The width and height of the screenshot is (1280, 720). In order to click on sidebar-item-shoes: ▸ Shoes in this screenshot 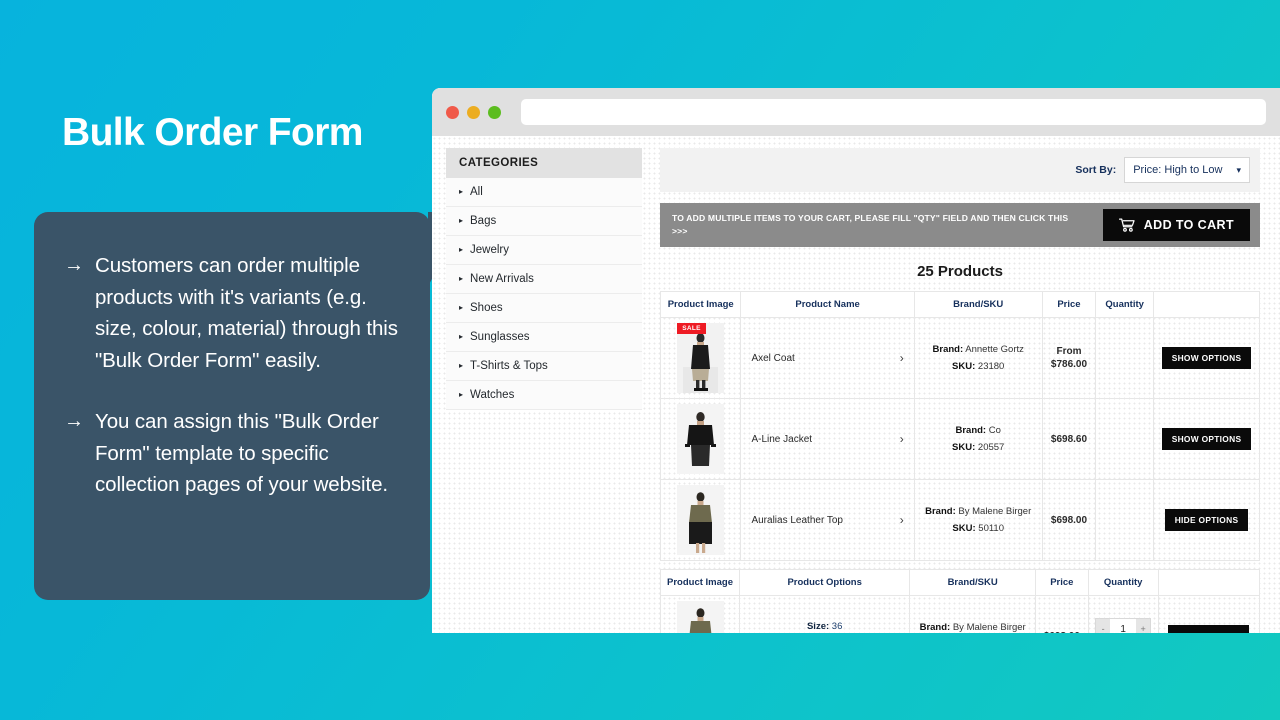, I will do `click(544, 308)`.